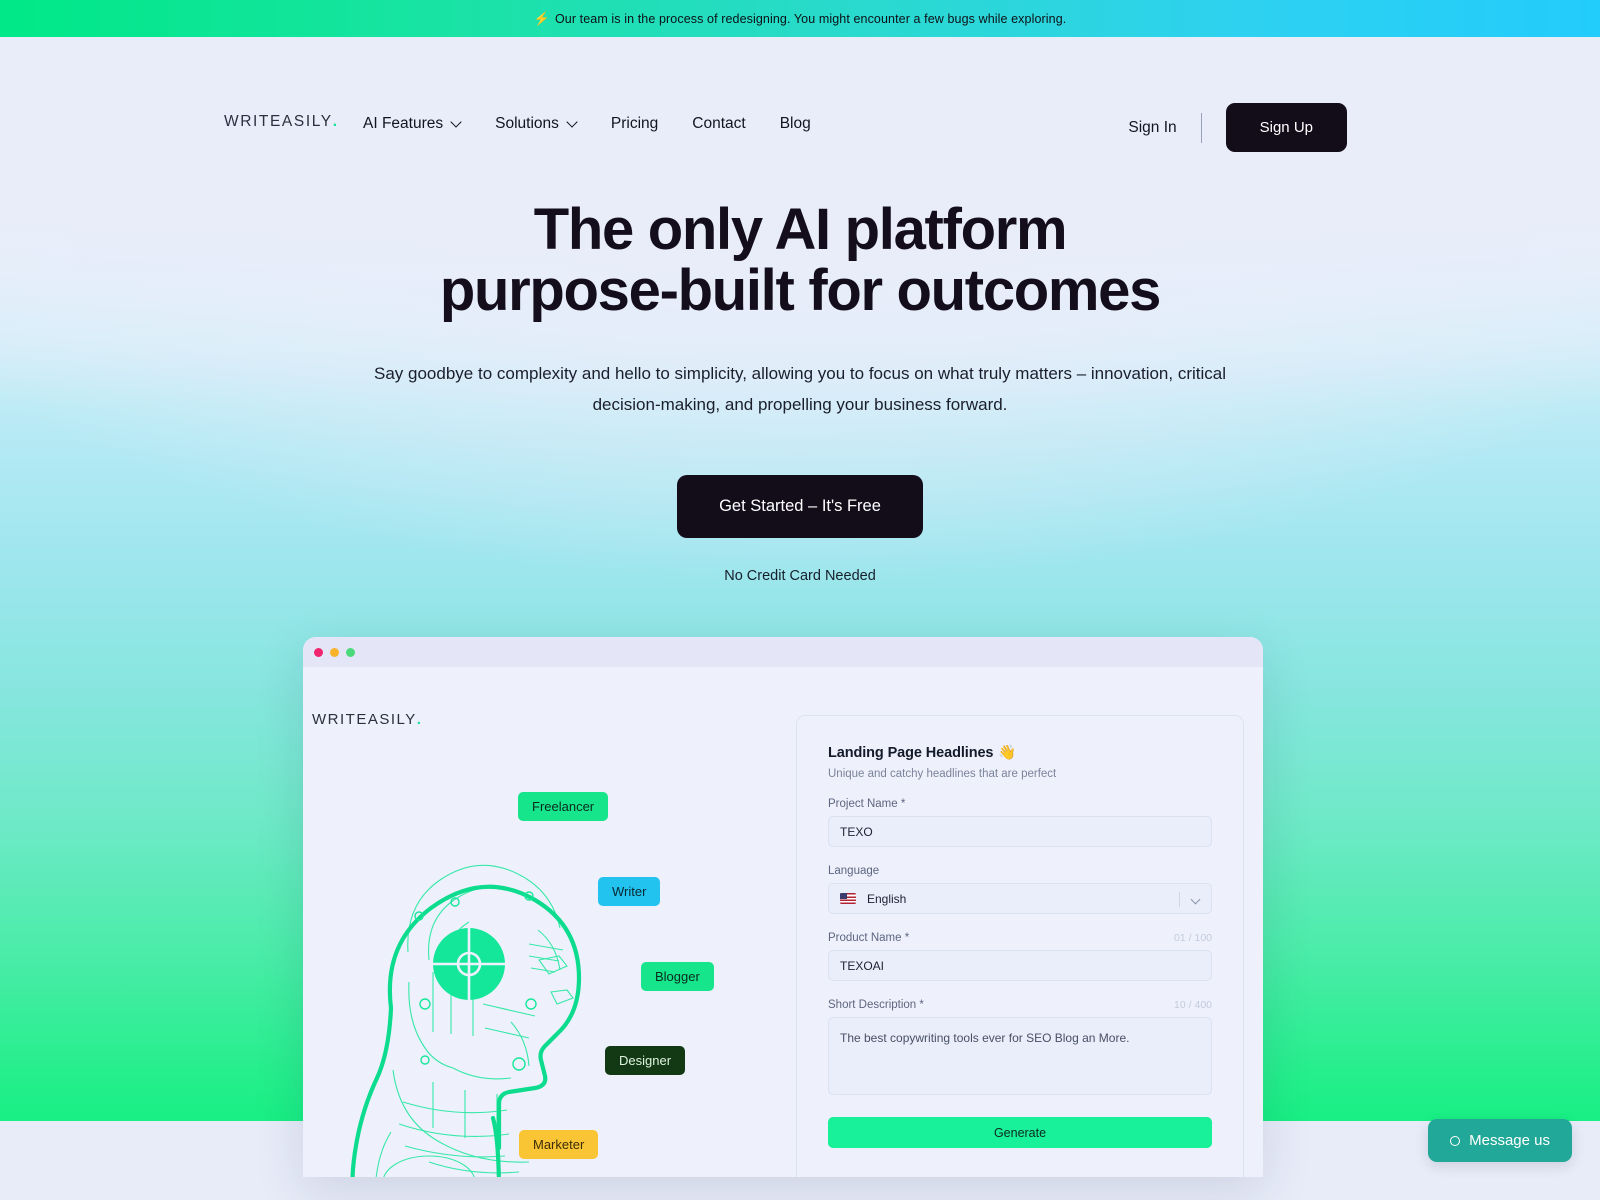 The height and width of the screenshot is (1200, 1600). Describe the element at coordinates (1286, 127) in the screenshot. I see `sign-up-button: Sign Up` at that location.